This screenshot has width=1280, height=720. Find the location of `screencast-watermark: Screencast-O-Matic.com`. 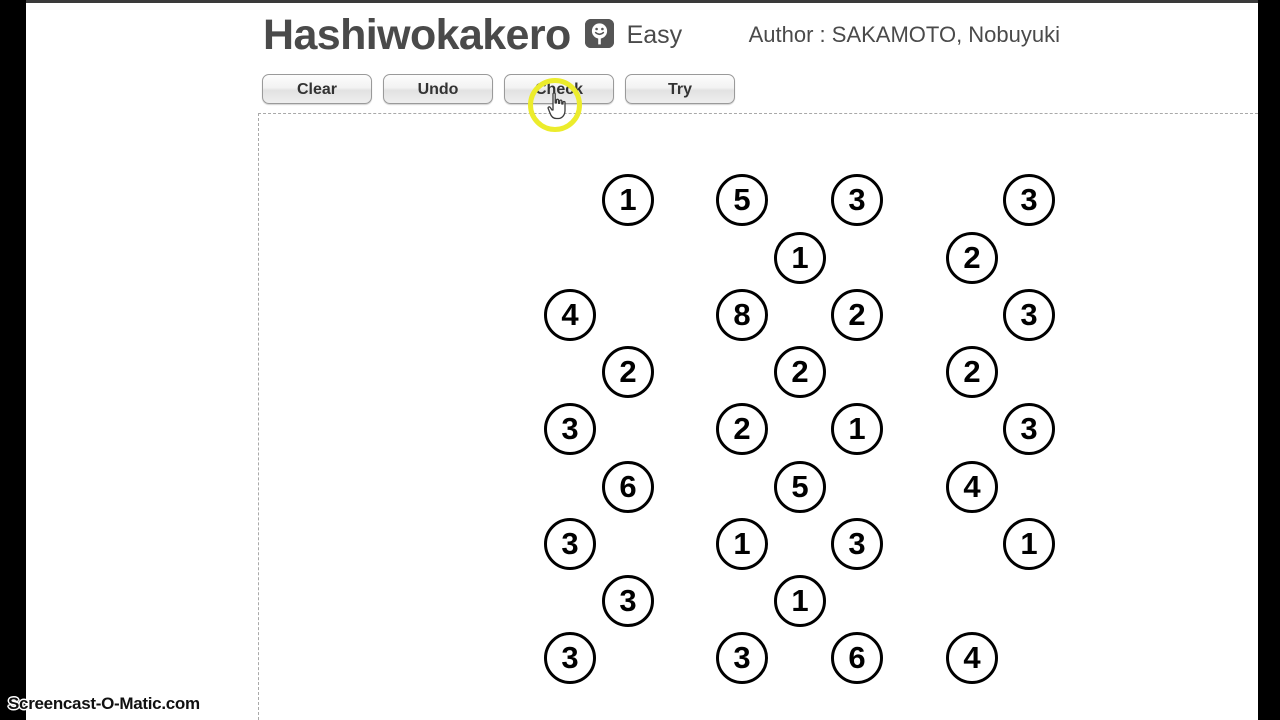

screencast-watermark: Screencast-O-Matic.com is located at coordinates (104, 703).